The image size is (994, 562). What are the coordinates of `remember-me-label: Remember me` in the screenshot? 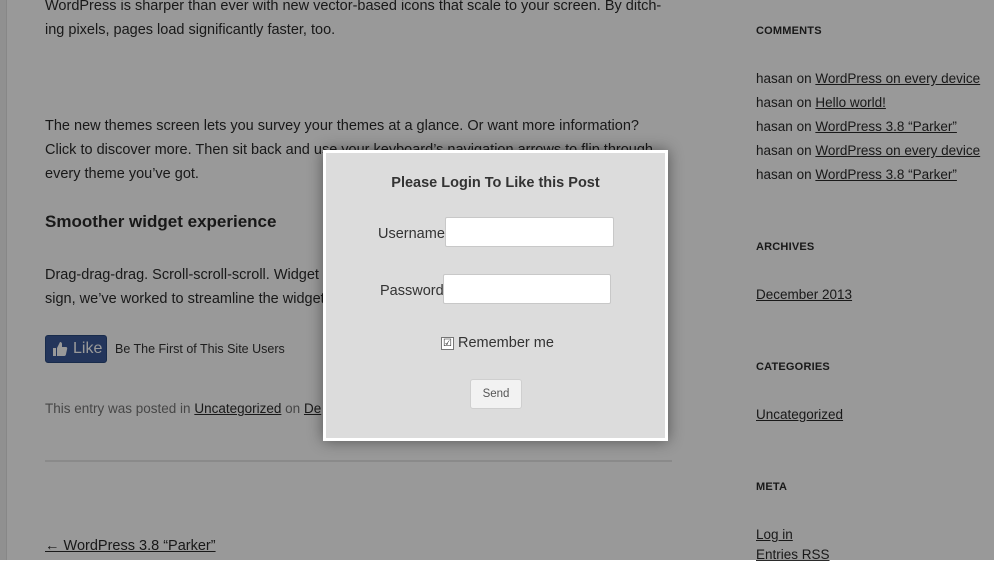 It's located at (506, 343).